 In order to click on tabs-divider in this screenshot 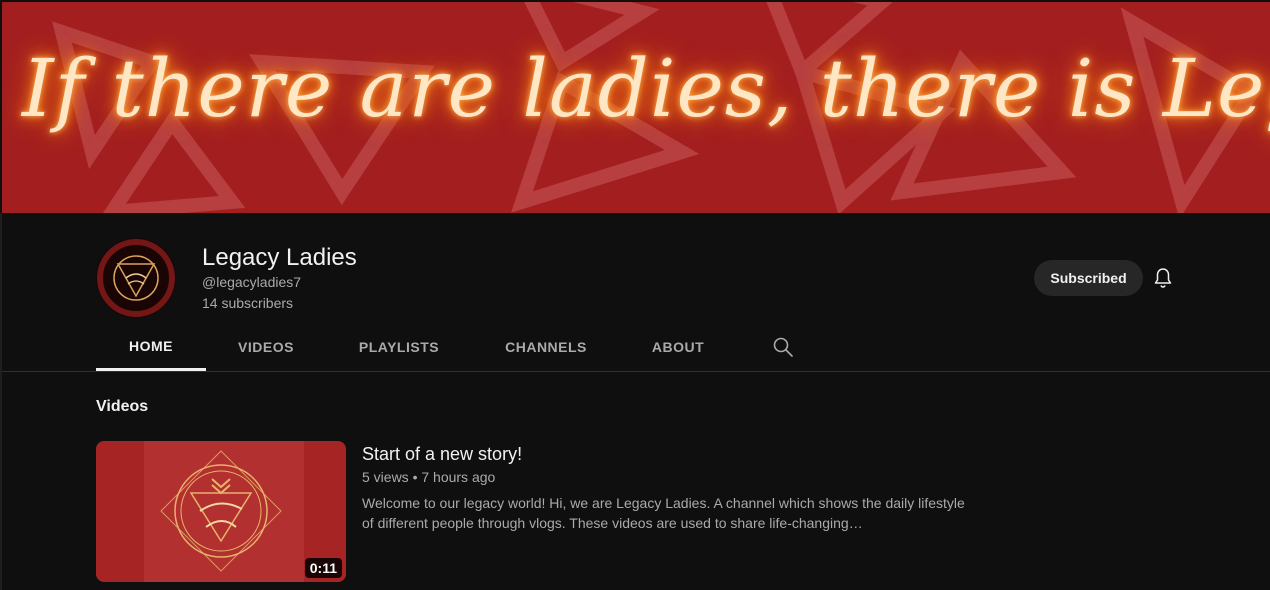, I will do `click(636, 371)`.